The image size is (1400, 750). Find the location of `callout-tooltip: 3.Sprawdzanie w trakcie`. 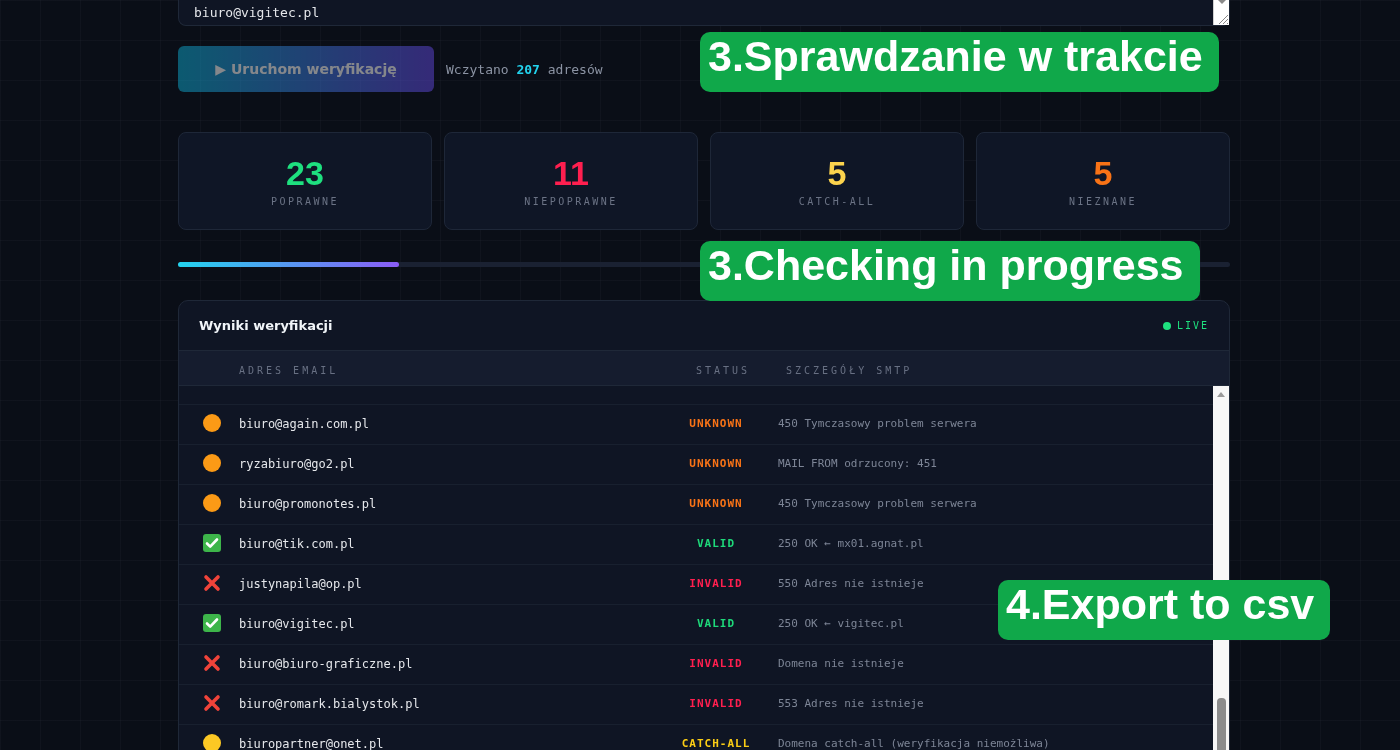

callout-tooltip: 3.Sprawdzanie w trakcie is located at coordinates (959, 62).